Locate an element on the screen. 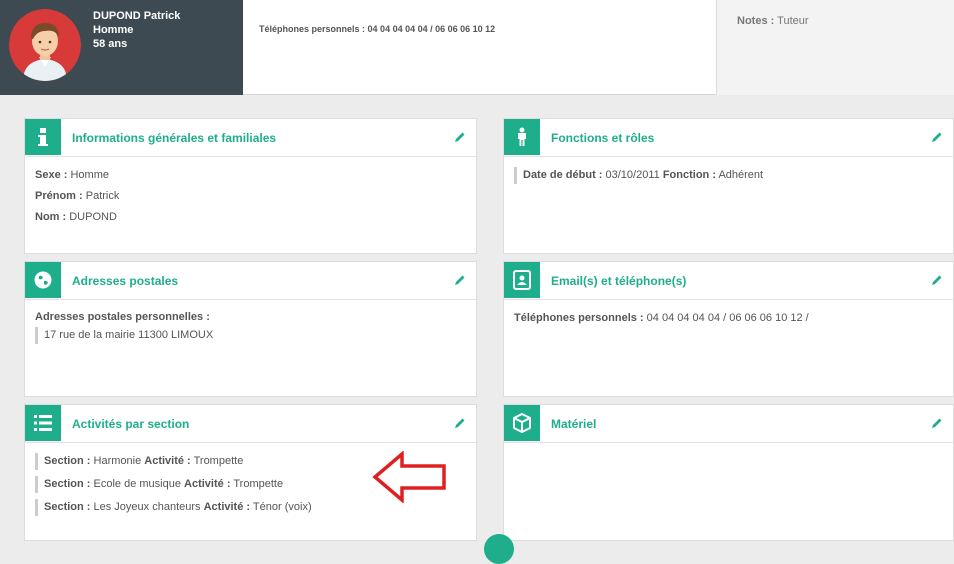 The width and height of the screenshot is (954, 564). profile-info: DUPOND Patrick Homme 58 ans is located at coordinates (136, 30).